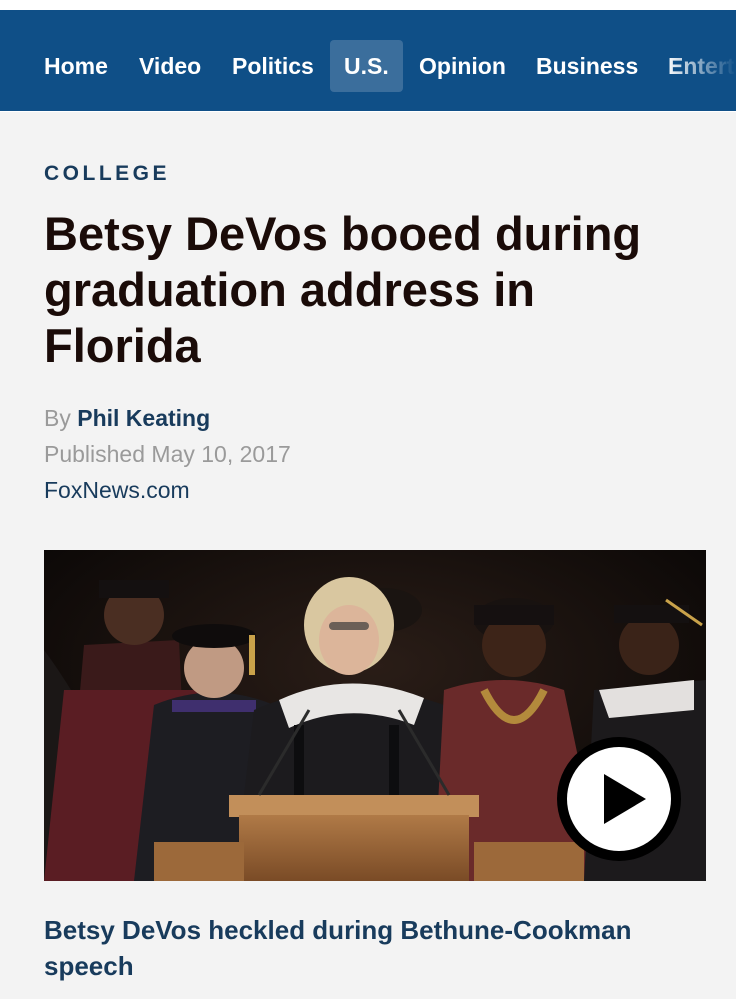 Image resolution: width=736 pixels, height=999 pixels. I want to click on byline: By Phil Keating, so click(127, 418).